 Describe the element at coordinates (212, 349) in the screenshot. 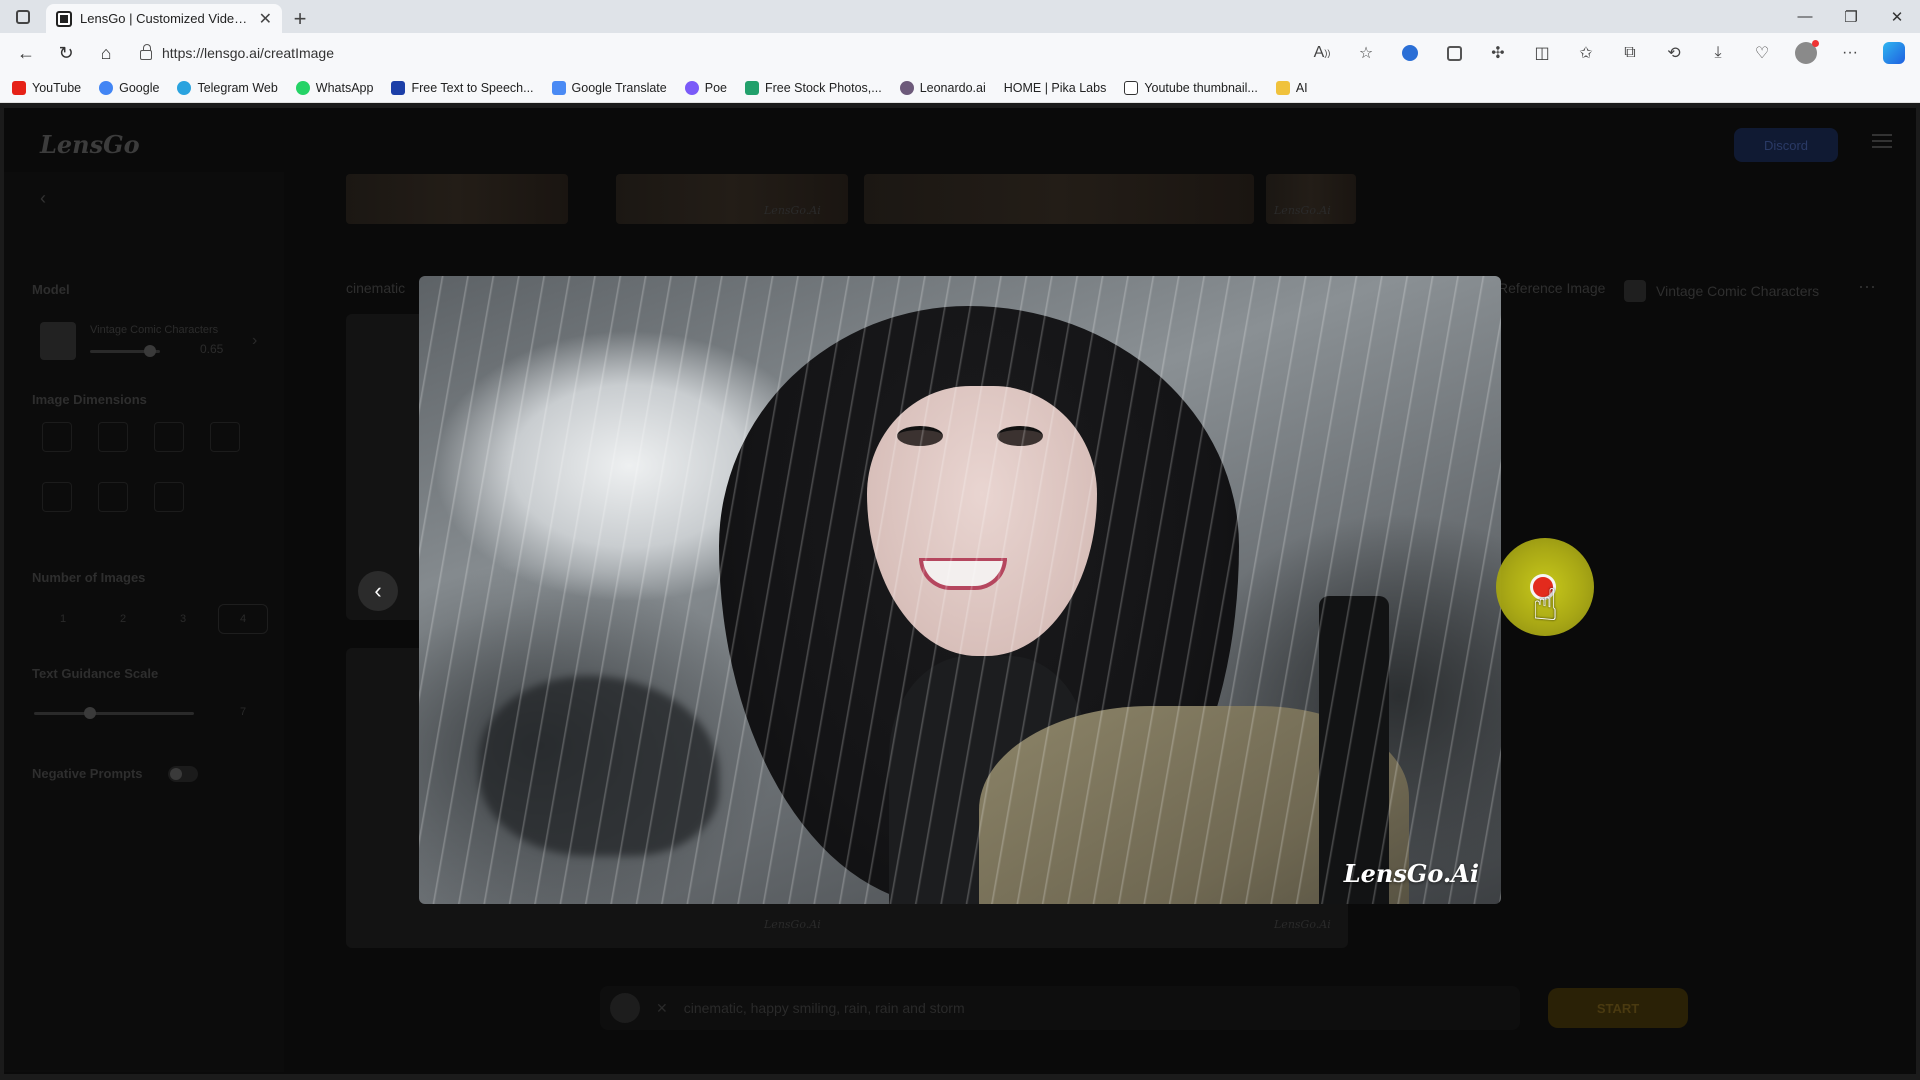

I see `model-weight-value: 0.65` at that location.